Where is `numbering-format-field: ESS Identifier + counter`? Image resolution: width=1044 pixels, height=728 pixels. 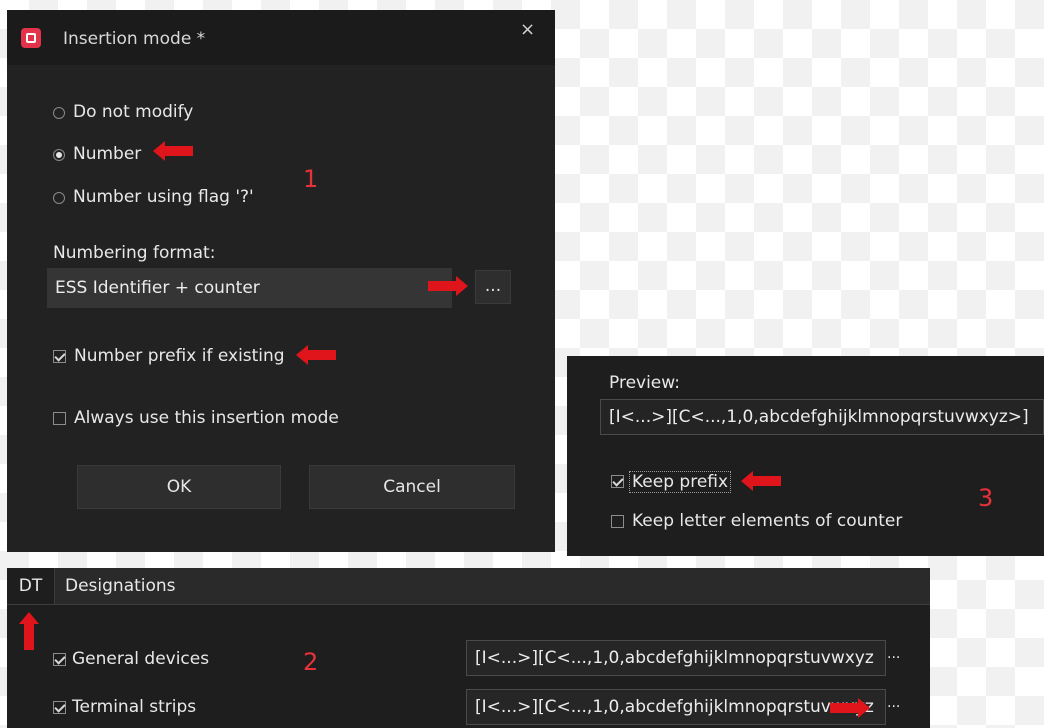 numbering-format-field: ESS Identifier + counter is located at coordinates (249, 288).